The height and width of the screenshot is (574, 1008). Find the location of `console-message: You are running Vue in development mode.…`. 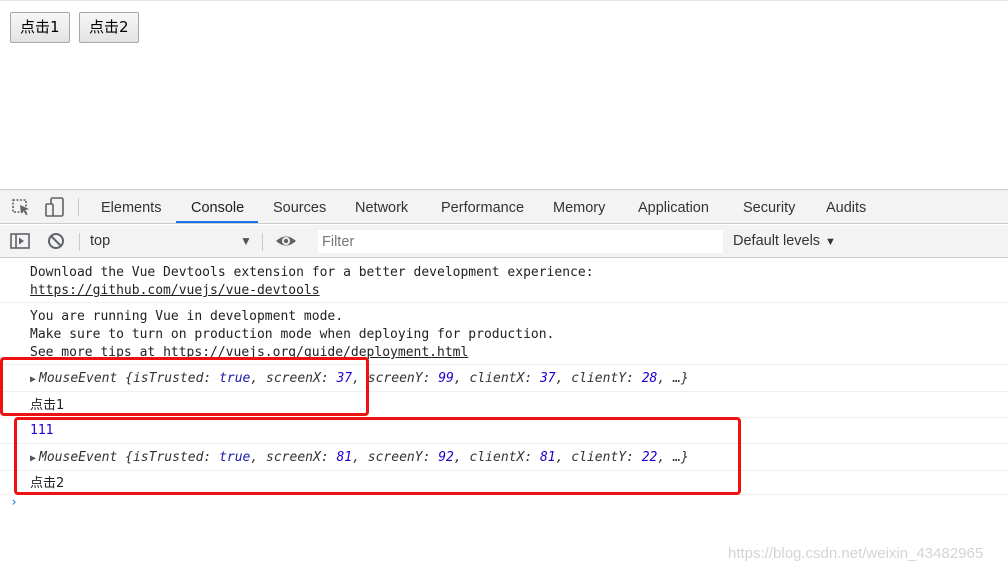

console-message: You are running Vue in development mode.… is located at coordinates (504, 334).